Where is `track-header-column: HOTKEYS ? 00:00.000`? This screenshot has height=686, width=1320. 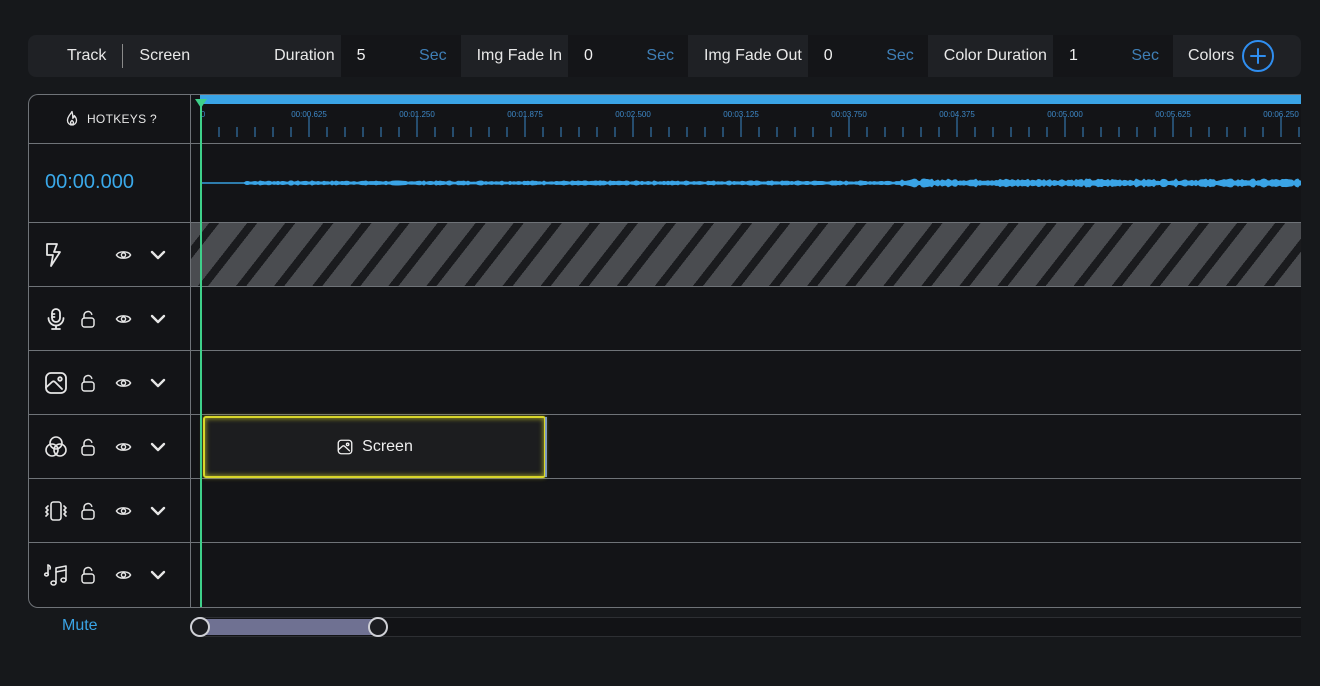
track-header-column: HOTKEYS ? 00:00.000 is located at coordinates (110, 351).